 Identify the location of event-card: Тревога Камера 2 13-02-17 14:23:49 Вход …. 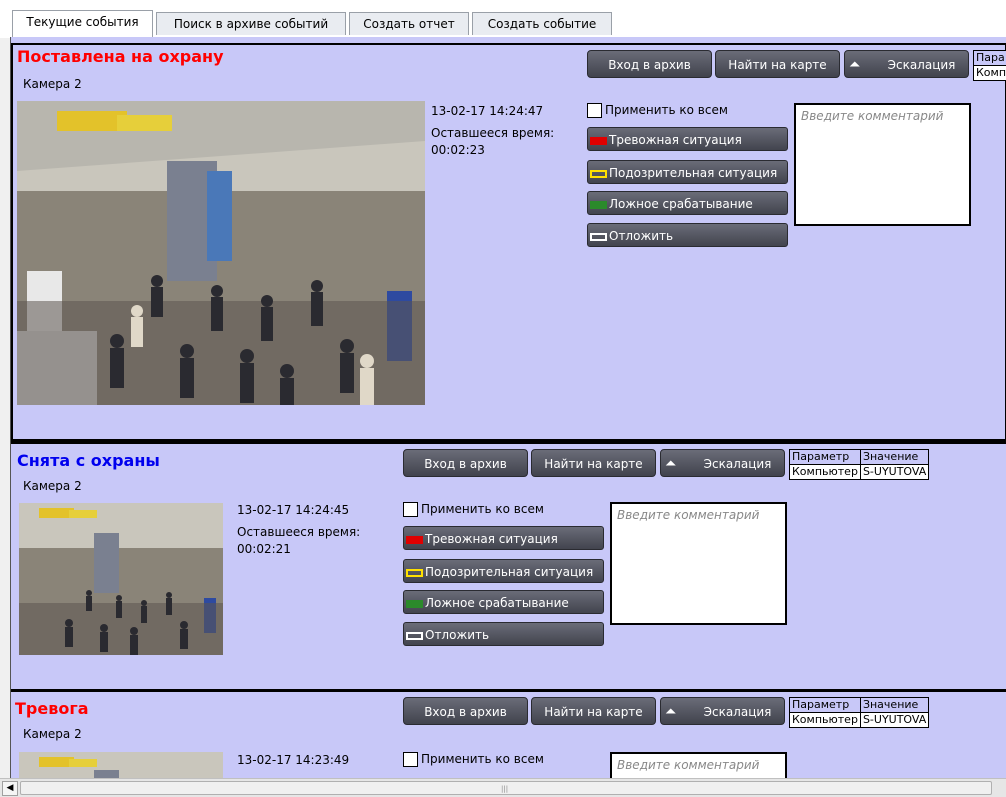
(508, 735).